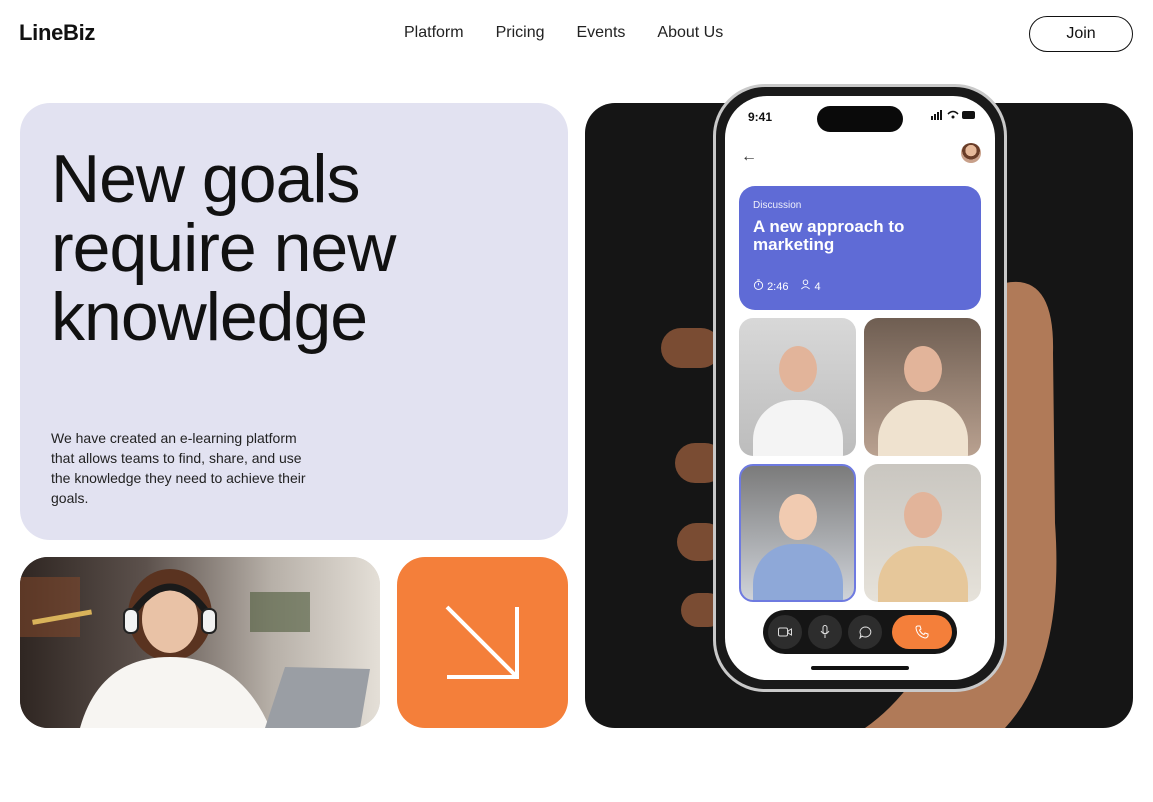 The width and height of the screenshot is (1153, 802). I want to click on timer-icon, so click(758, 284).